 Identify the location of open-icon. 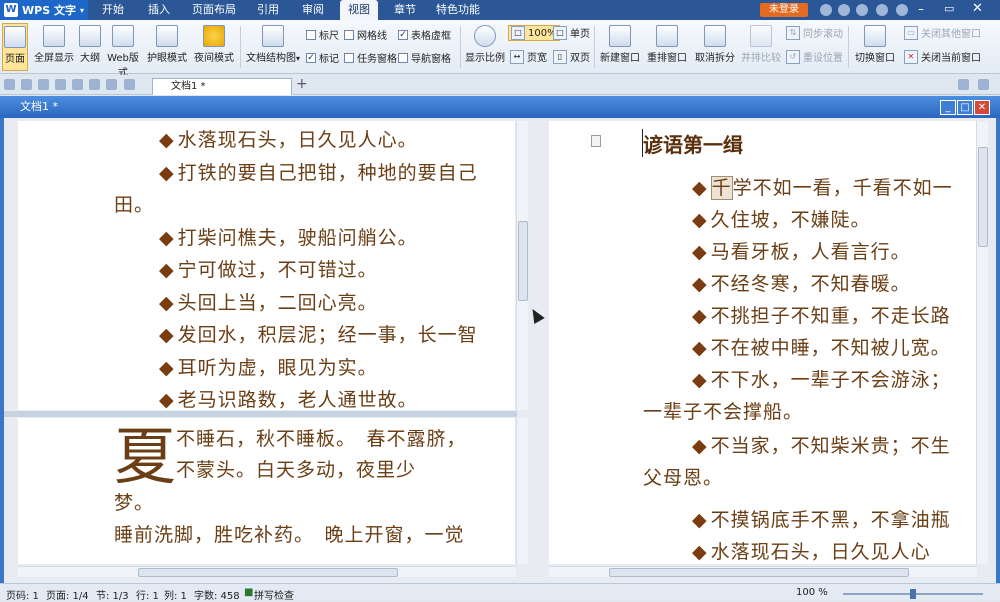
(9, 84).